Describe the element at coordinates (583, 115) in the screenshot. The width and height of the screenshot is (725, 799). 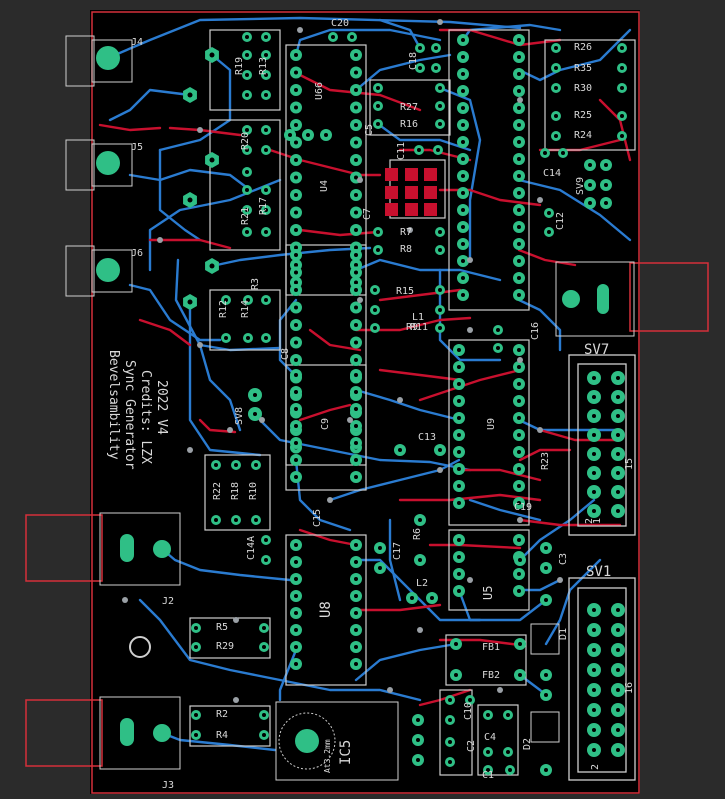
I see `label-r25: R25` at that location.